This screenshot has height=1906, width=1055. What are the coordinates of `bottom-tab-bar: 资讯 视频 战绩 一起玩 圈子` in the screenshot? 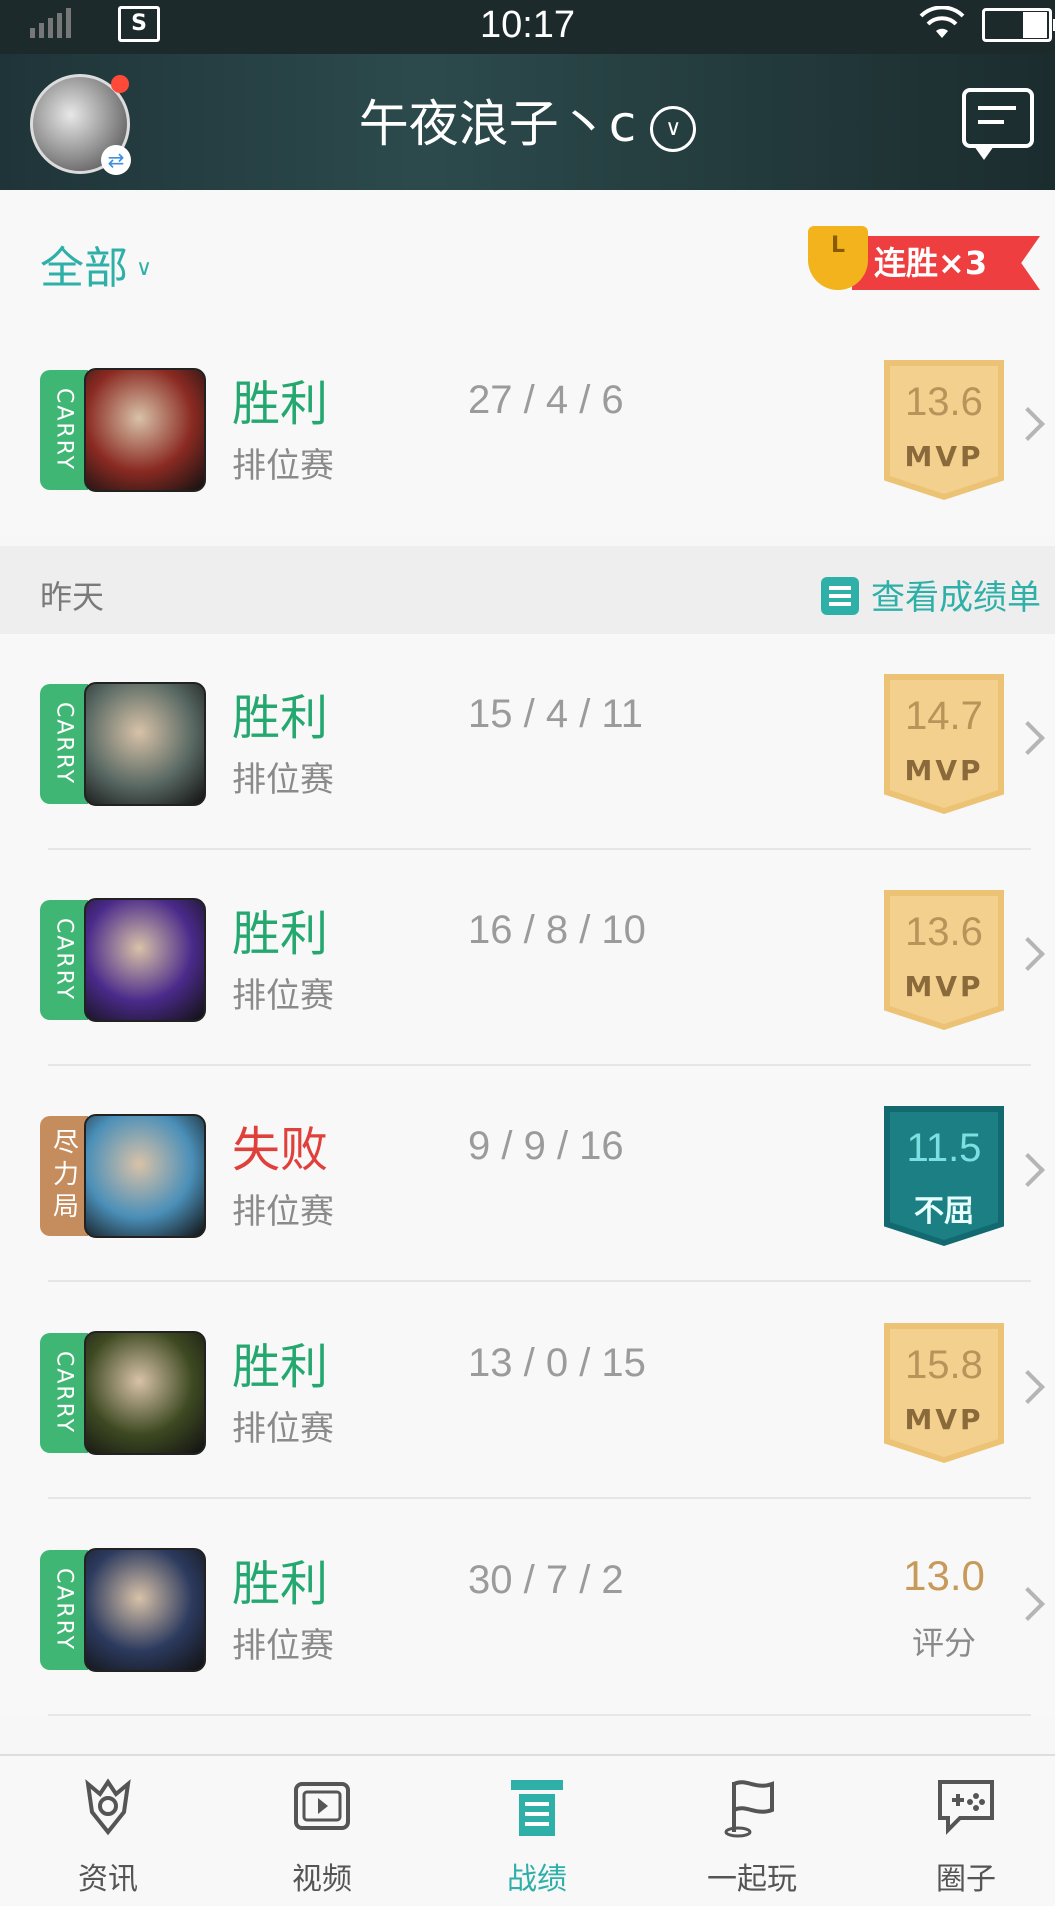 It's located at (527, 1830).